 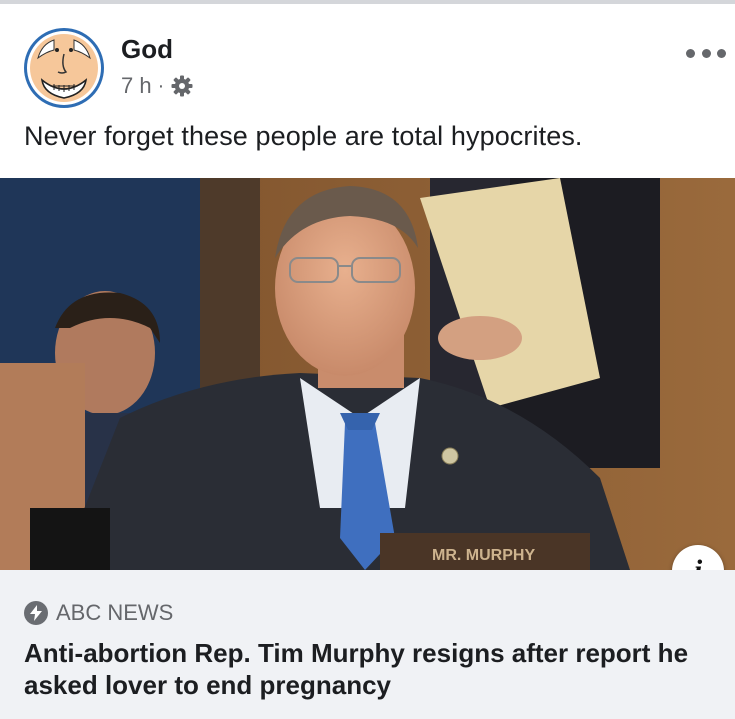 I want to click on god-cartoon-face-icon, so click(x=64, y=68).